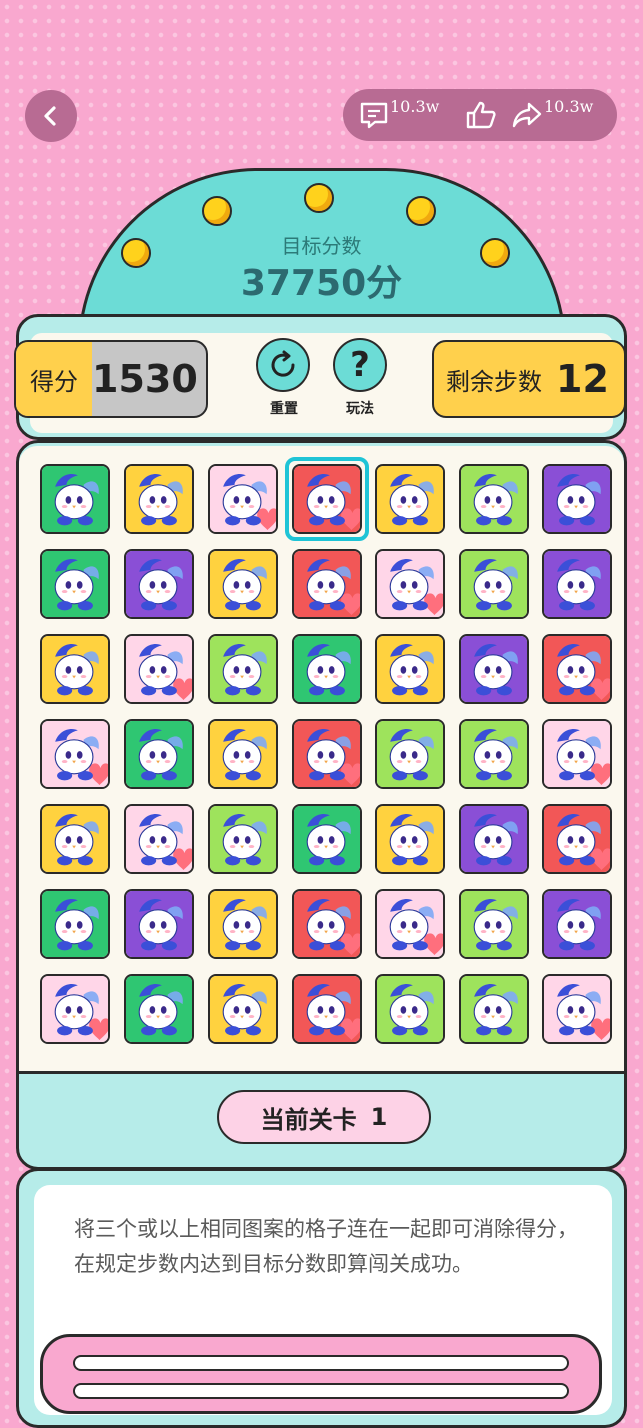  I want to click on steps-label: 剩余步数, so click(494, 381).